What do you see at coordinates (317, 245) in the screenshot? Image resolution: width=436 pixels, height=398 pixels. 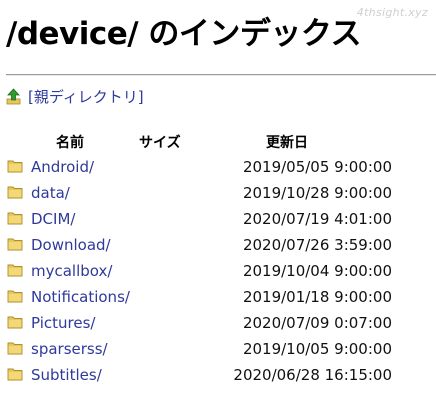 I see `entry-modified: 2020/07/26 3:59:00` at bounding box center [317, 245].